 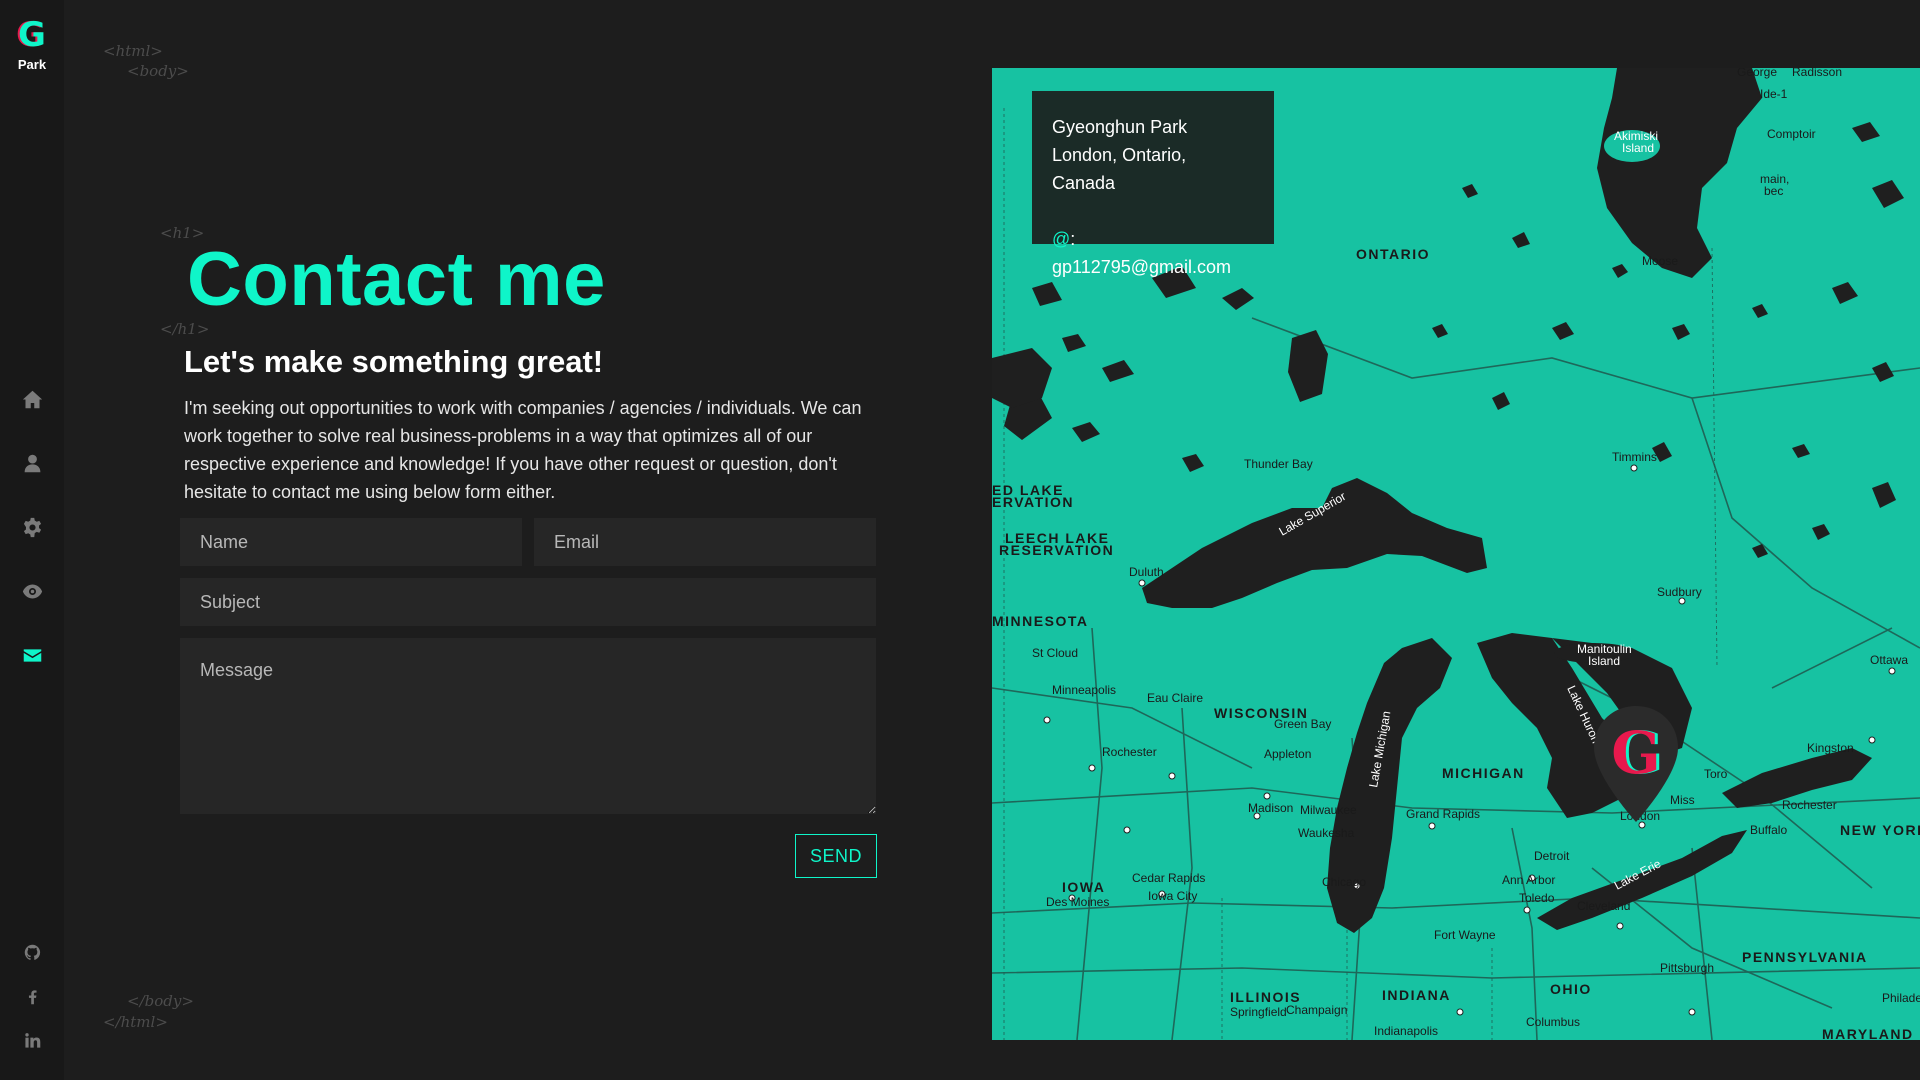 I want to click on social-github, so click(x=32, y=952).